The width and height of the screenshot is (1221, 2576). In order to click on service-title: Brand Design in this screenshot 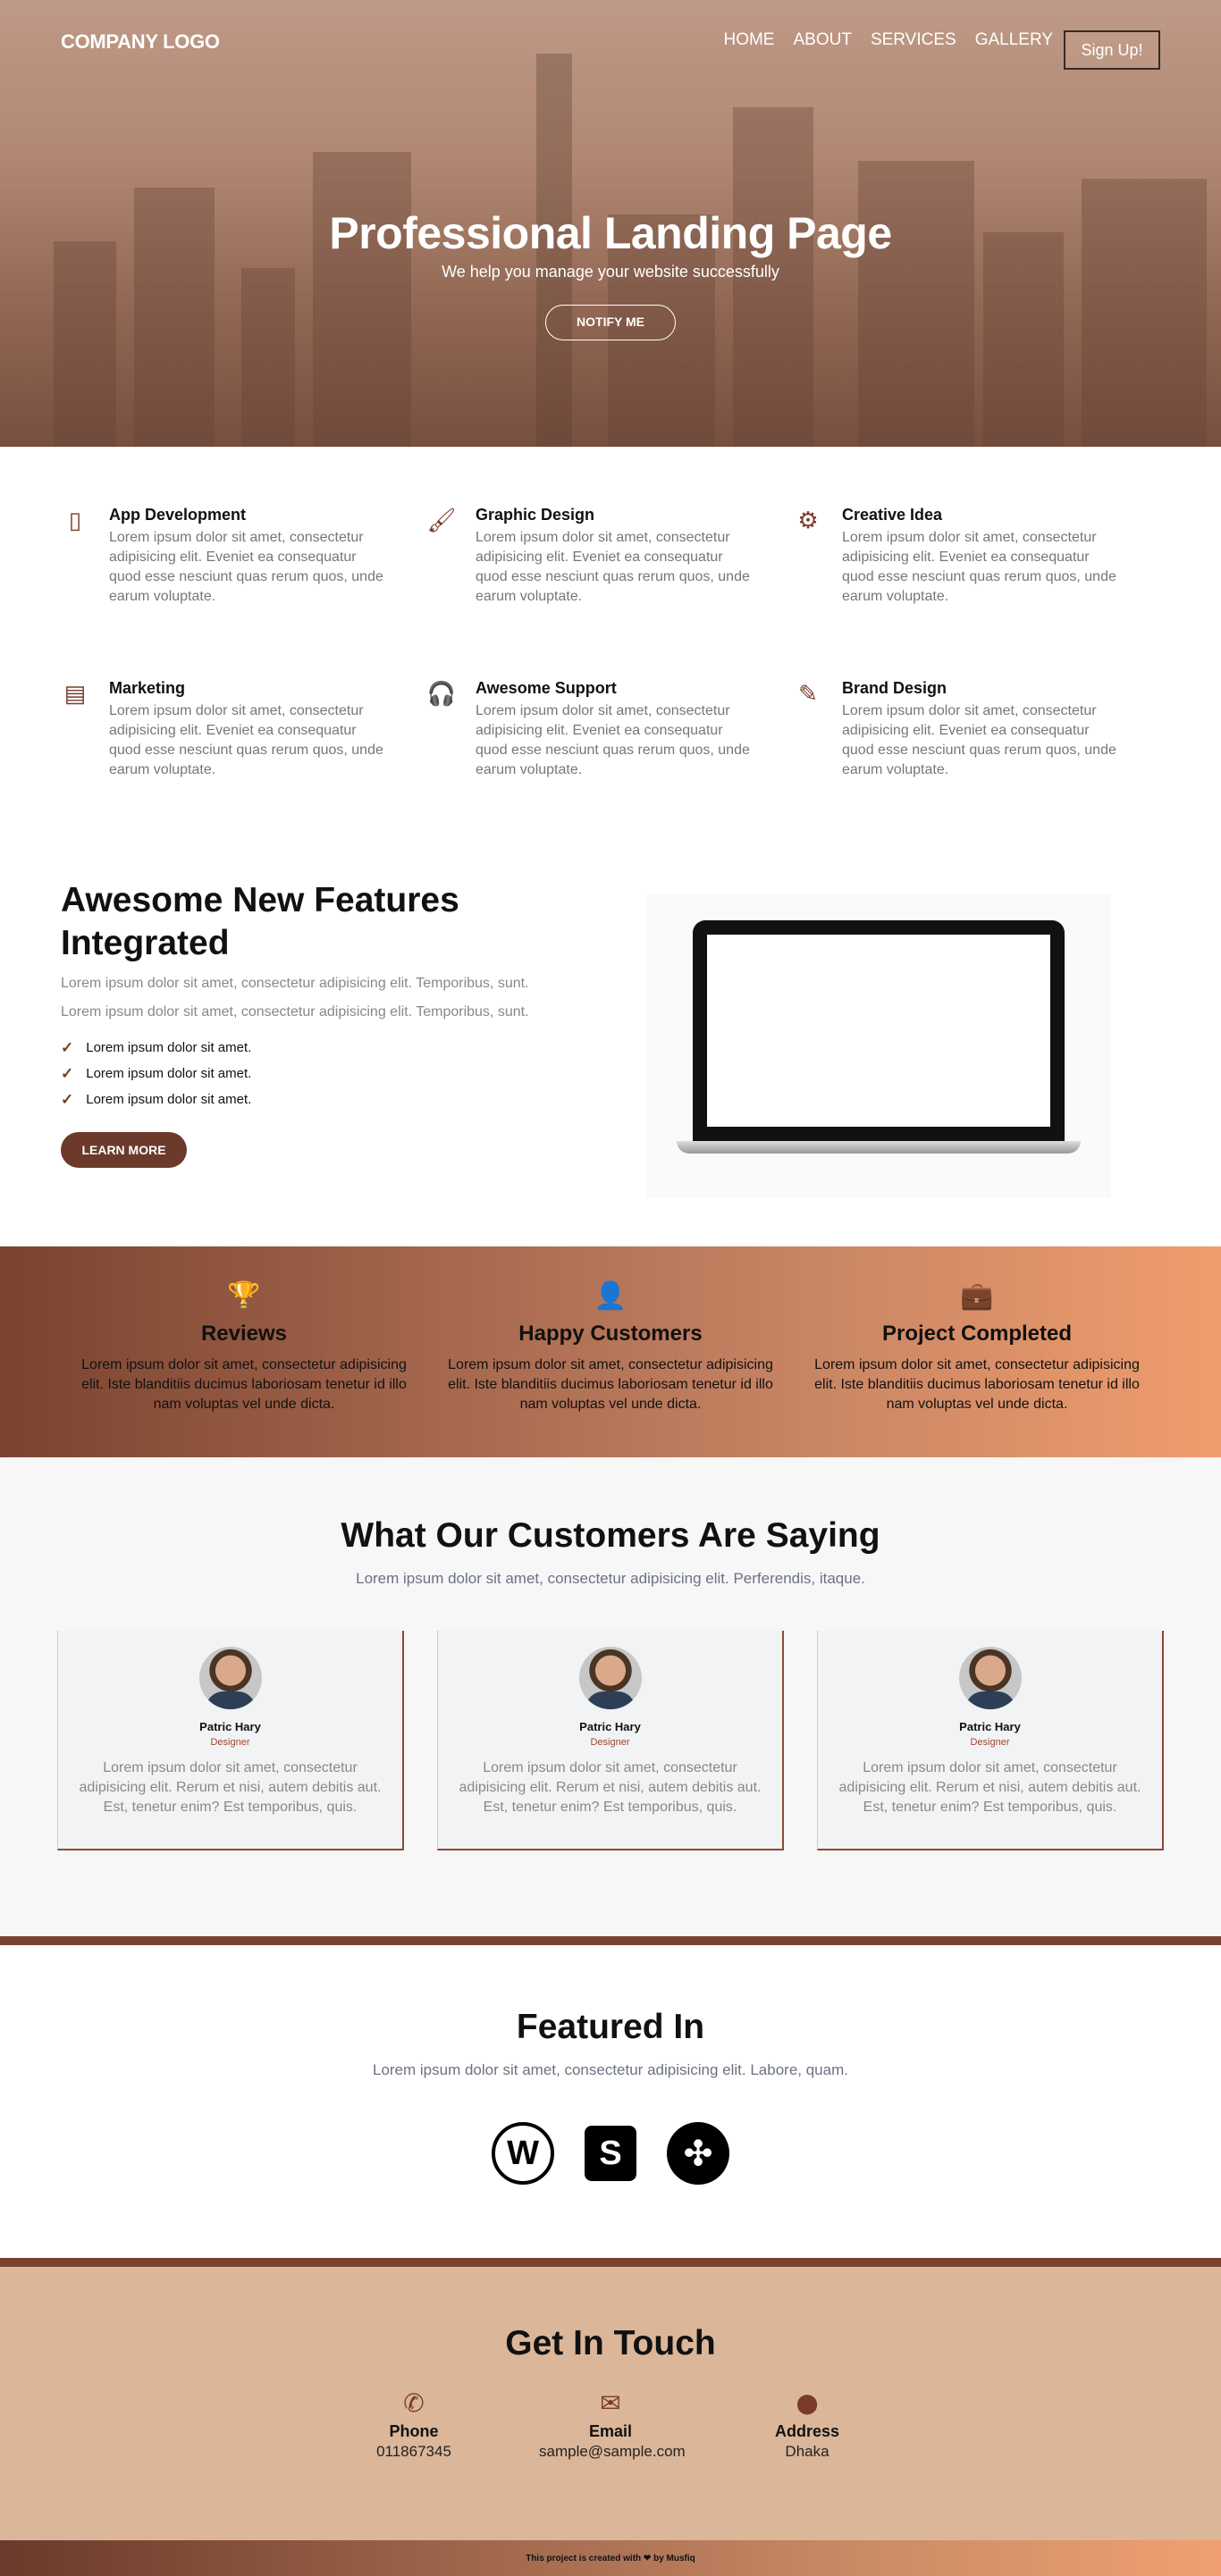, I will do `click(895, 688)`.